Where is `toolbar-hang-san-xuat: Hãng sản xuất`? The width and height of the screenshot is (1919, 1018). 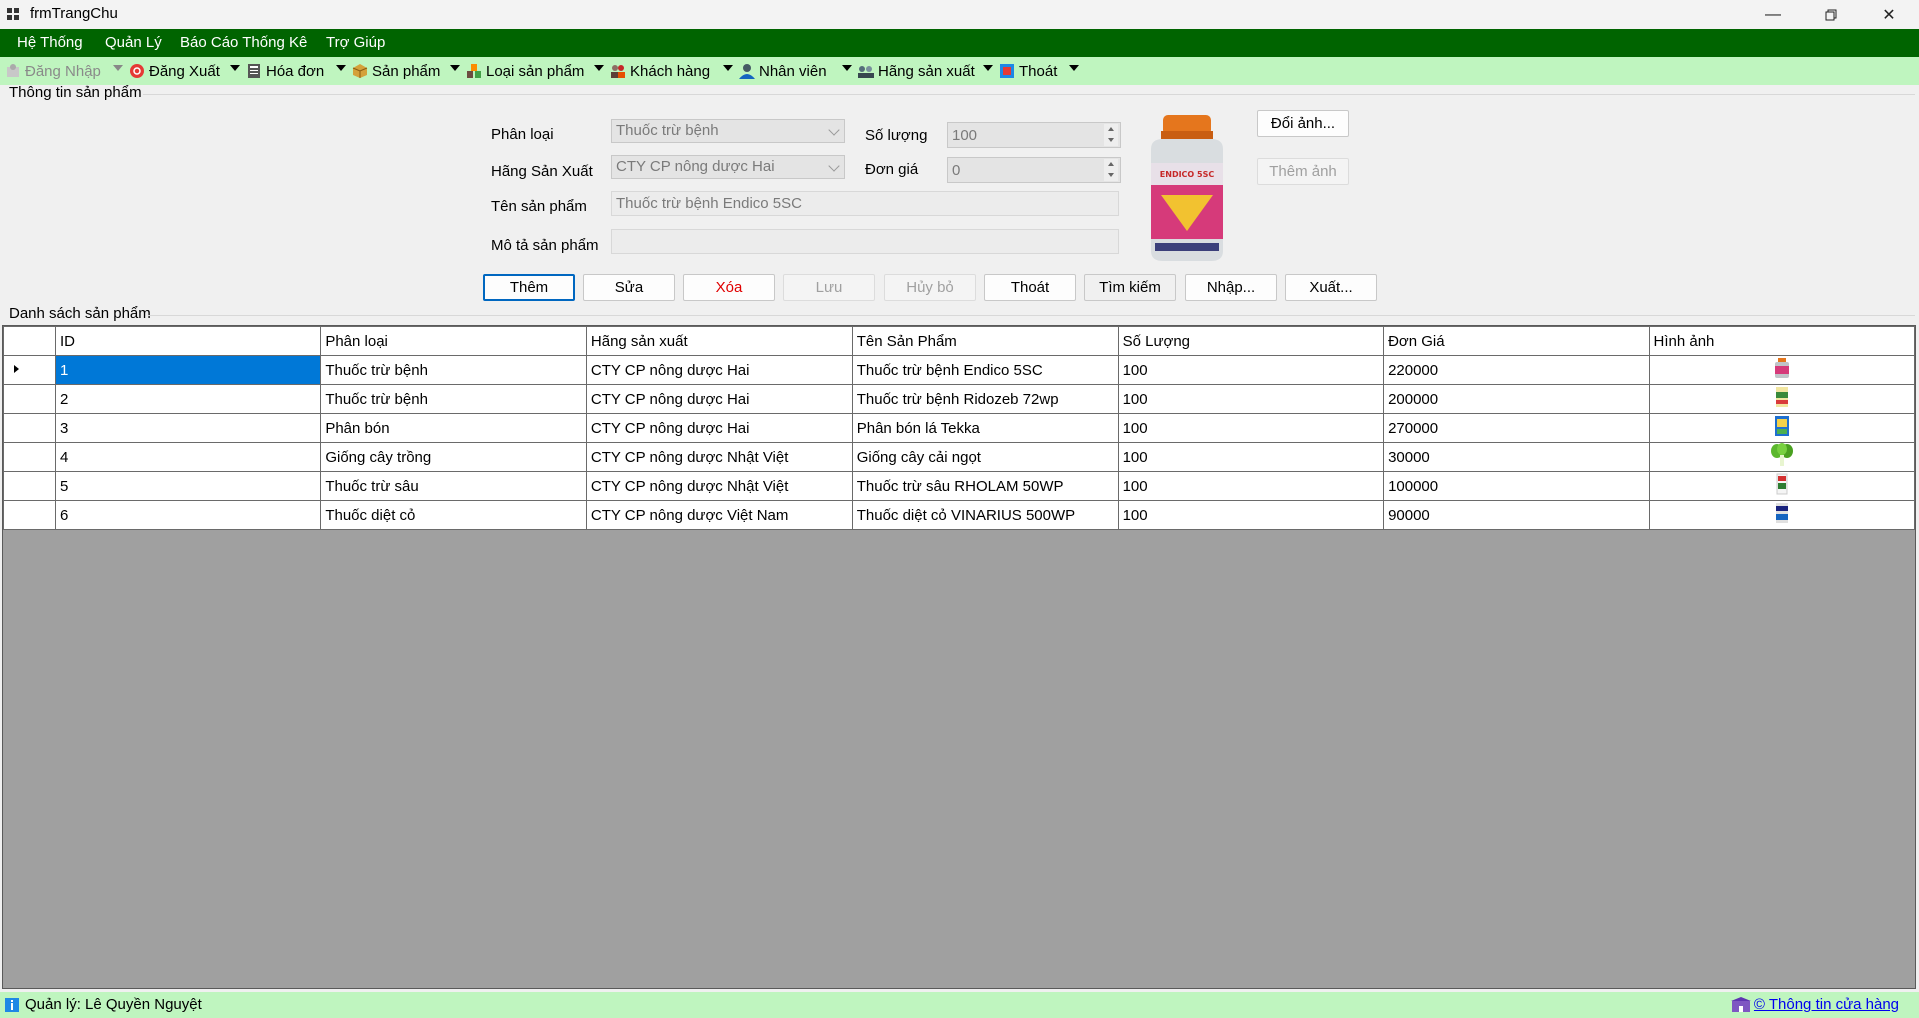
toolbar-hang-san-xuat: Hãng sản xuất is located at coordinates (916, 71).